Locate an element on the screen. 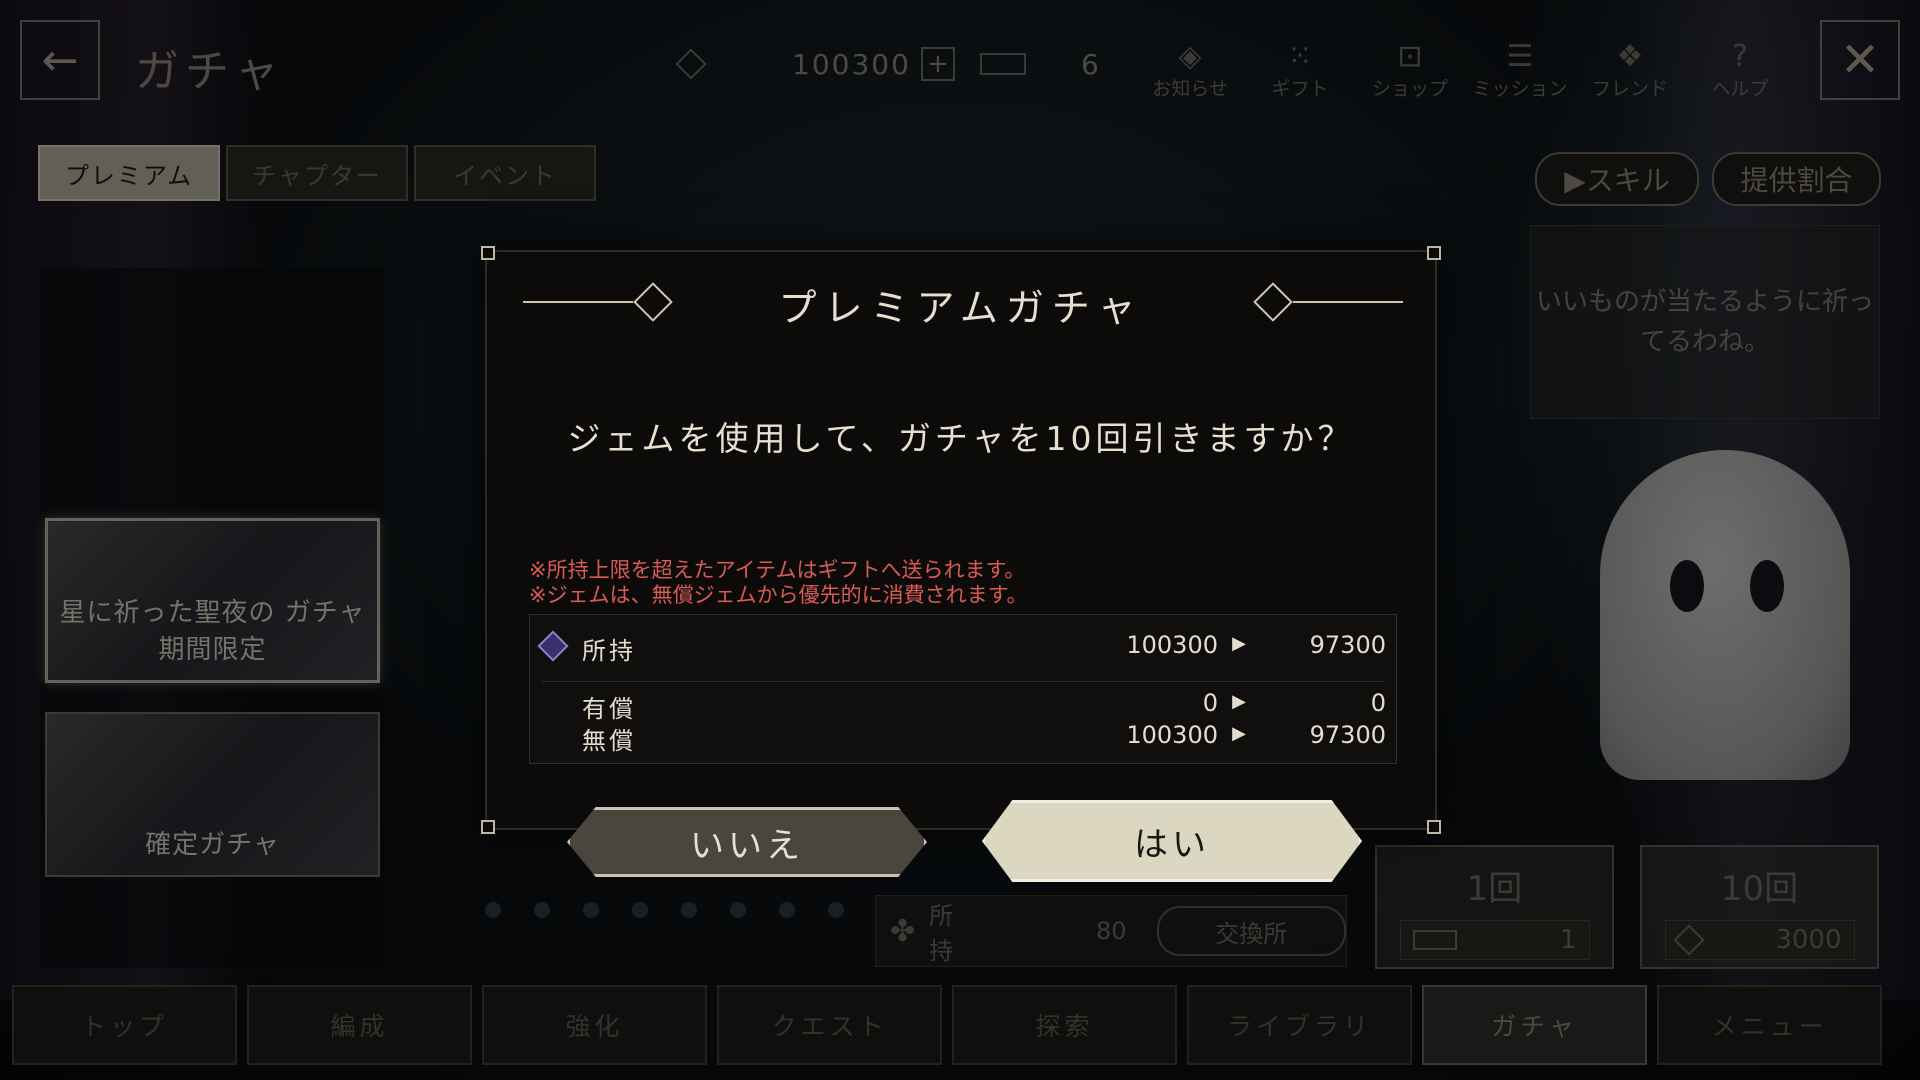  row-label: 無償 is located at coordinates (609, 741).